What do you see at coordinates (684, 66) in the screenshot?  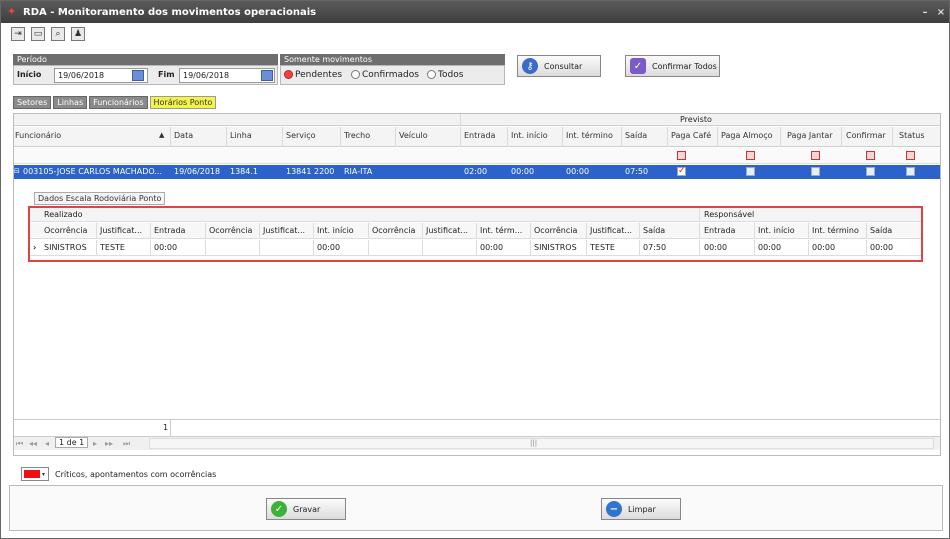 I see `confirmar-todos-label: Confirmar Todos` at bounding box center [684, 66].